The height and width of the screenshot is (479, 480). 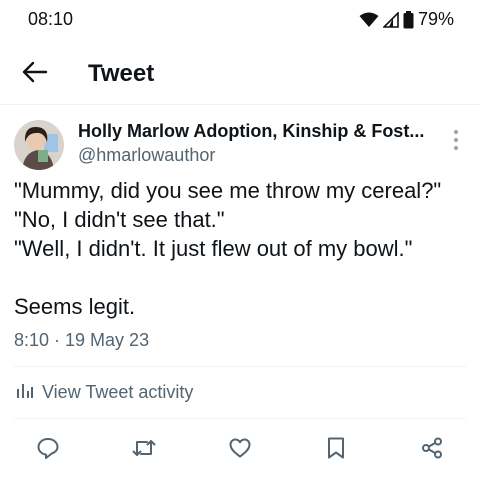 What do you see at coordinates (39, 145) in the screenshot?
I see `avatar` at bounding box center [39, 145].